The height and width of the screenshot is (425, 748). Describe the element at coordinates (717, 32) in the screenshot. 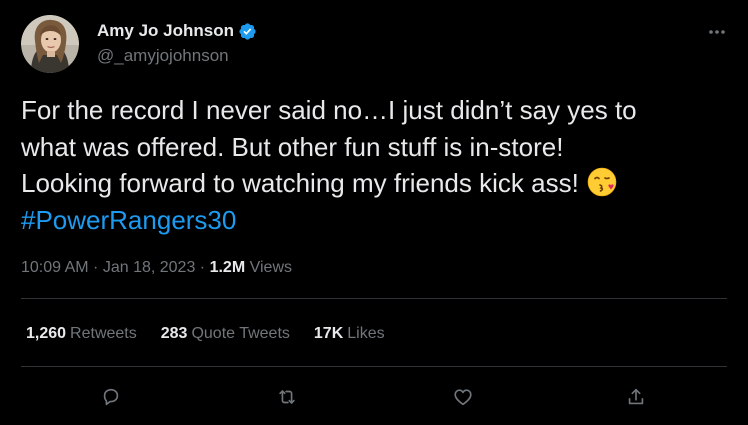

I see `more-options-icon` at that location.